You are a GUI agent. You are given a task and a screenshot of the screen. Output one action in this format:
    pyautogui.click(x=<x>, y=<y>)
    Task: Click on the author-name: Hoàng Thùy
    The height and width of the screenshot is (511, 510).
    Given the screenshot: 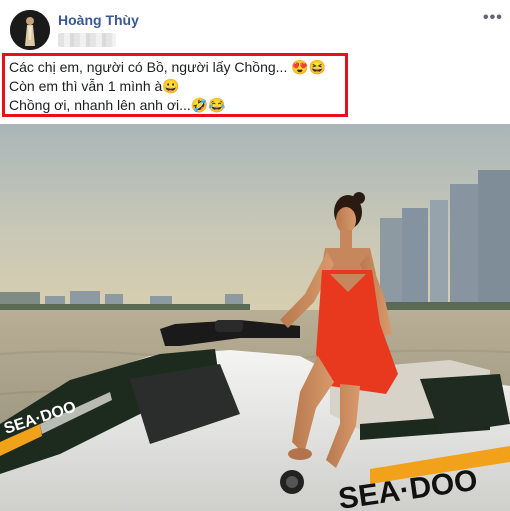 What is the action you would take?
    pyautogui.click(x=98, y=20)
    